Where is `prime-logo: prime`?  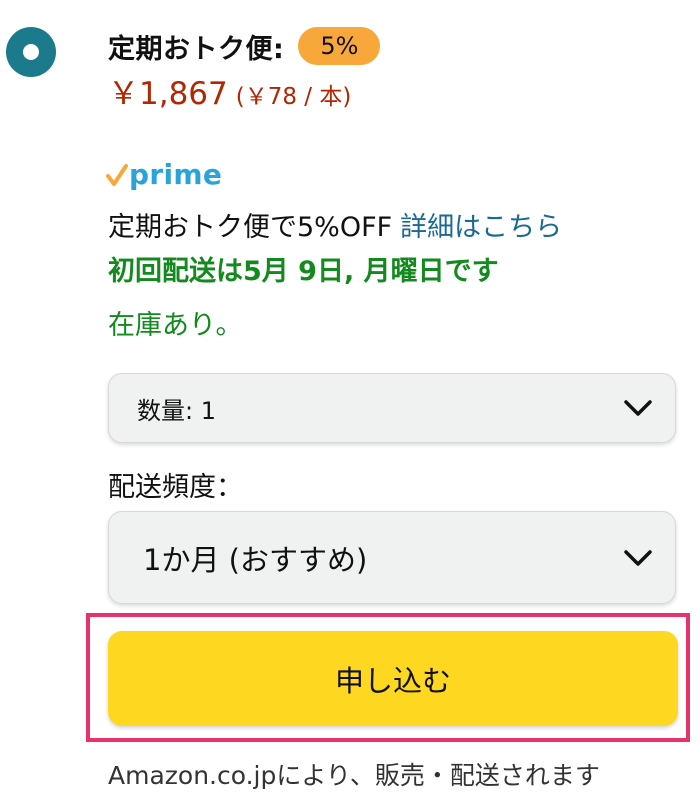
prime-logo: prime is located at coordinates (164, 174).